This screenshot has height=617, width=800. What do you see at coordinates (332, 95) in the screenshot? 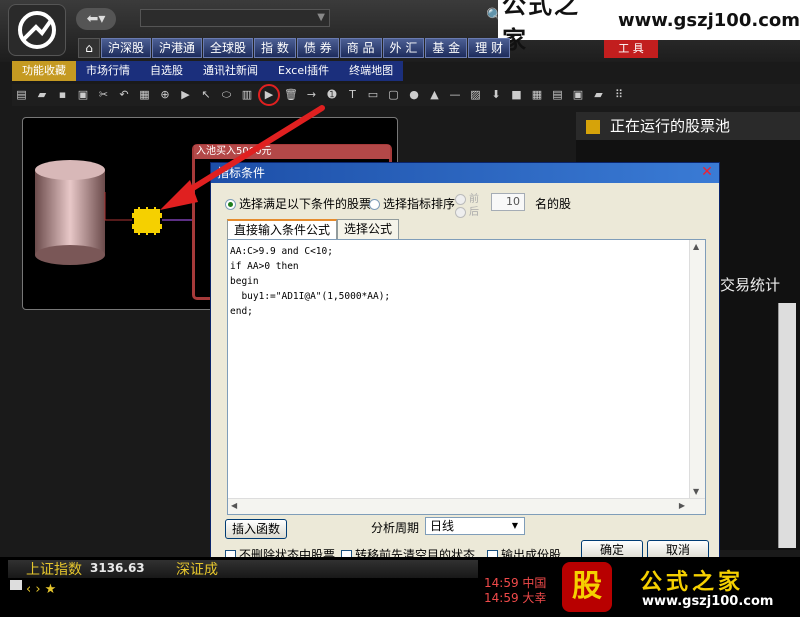
I see `badge-icon: ➊` at bounding box center [332, 95].